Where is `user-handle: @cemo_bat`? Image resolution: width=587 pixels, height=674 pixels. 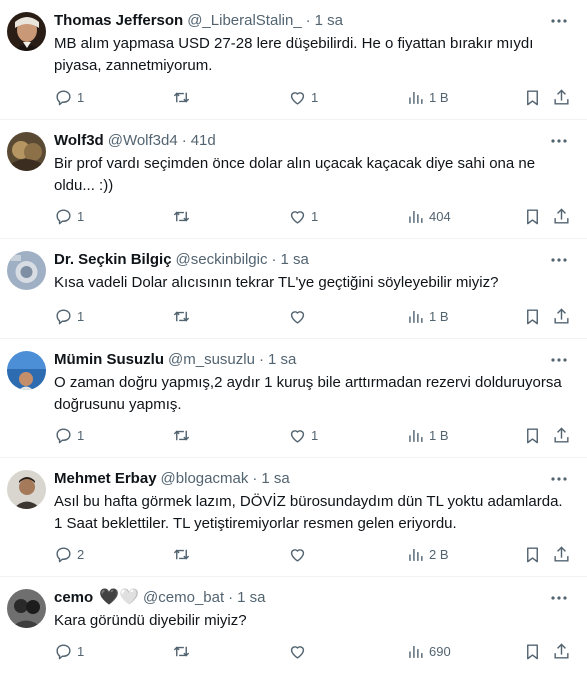 user-handle: @cemo_bat is located at coordinates (183, 598).